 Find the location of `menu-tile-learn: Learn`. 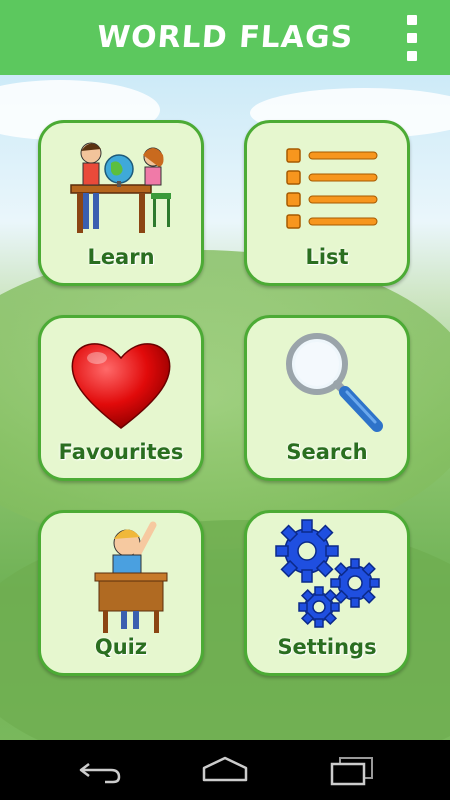

menu-tile-learn: Learn is located at coordinates (121, 203).